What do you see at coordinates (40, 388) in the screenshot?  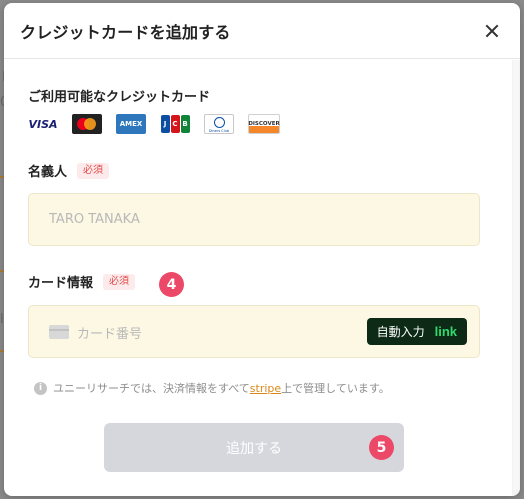 I see `info-icon: i` at bounding box center [40, 388].